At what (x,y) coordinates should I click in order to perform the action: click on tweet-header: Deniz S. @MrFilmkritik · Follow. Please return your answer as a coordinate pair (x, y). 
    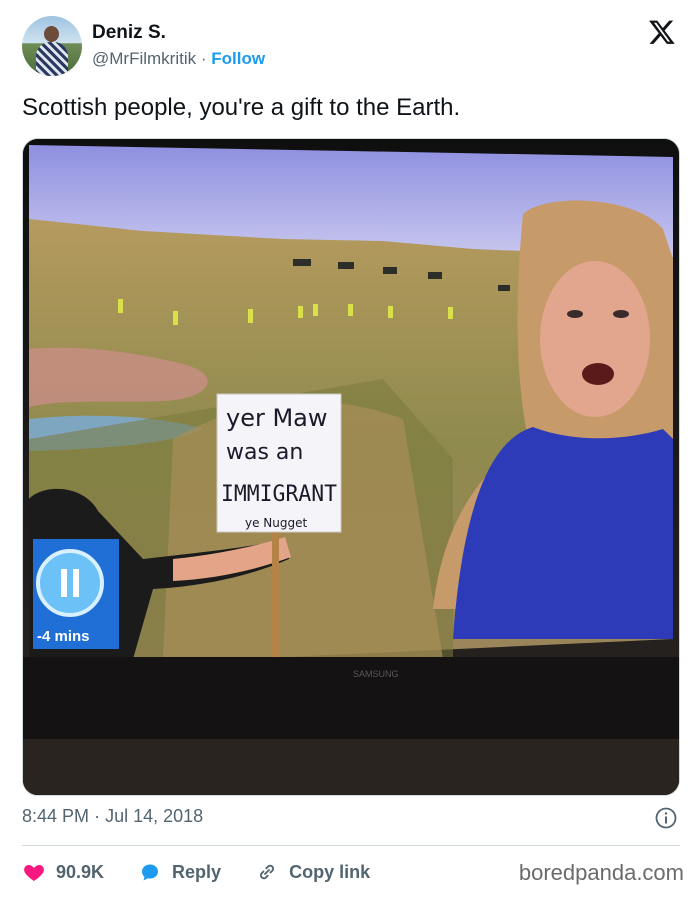
    Looking at the image, I should click on (351, 47).